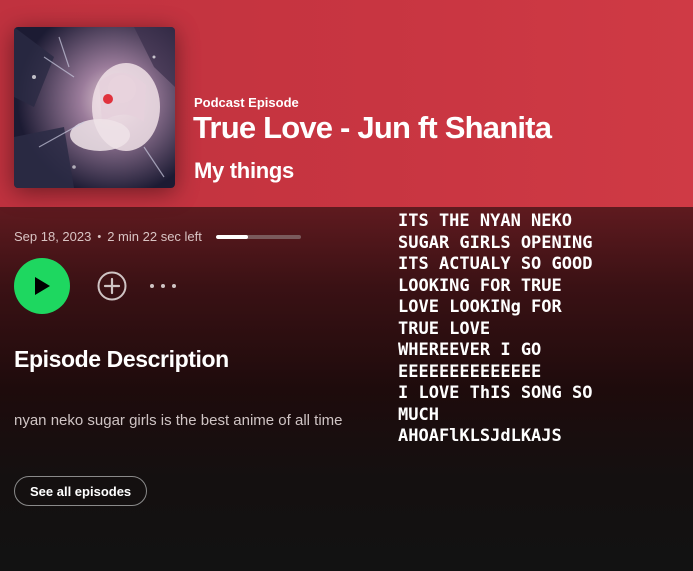  I want to click on episode-cover-art, so click(94, 107).